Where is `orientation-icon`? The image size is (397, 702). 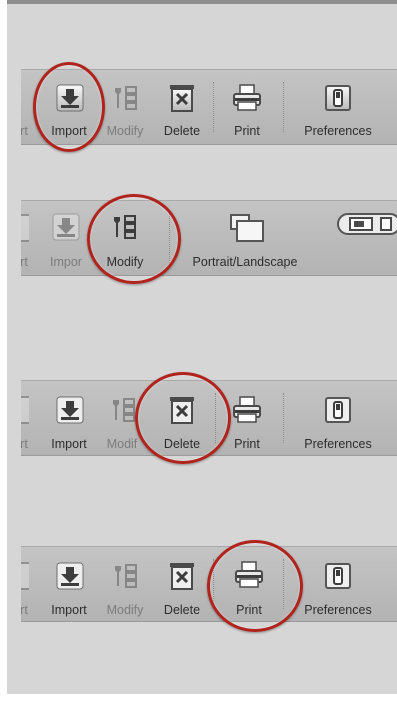 orientation-icon is located at coordinates (247, 228).